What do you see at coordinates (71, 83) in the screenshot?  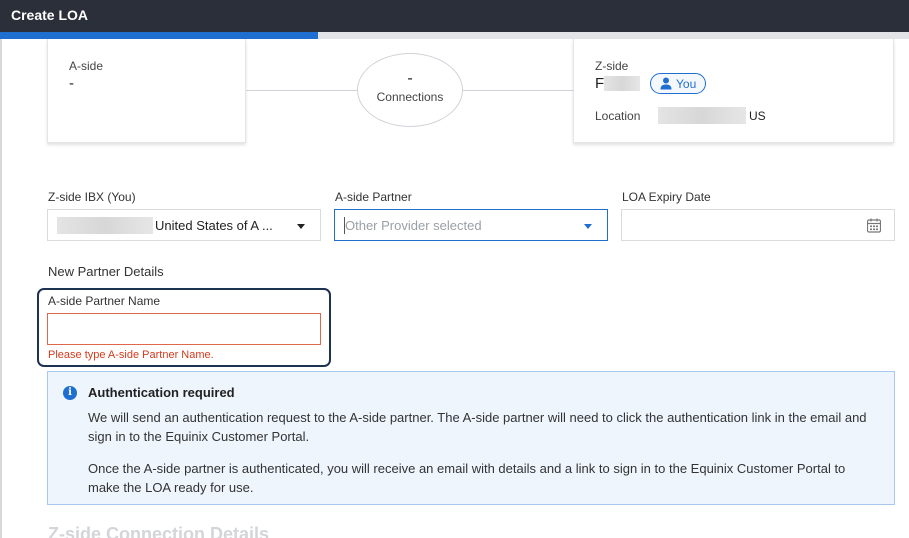 I see `a-side-value: -` at bounding box center [71, 83].